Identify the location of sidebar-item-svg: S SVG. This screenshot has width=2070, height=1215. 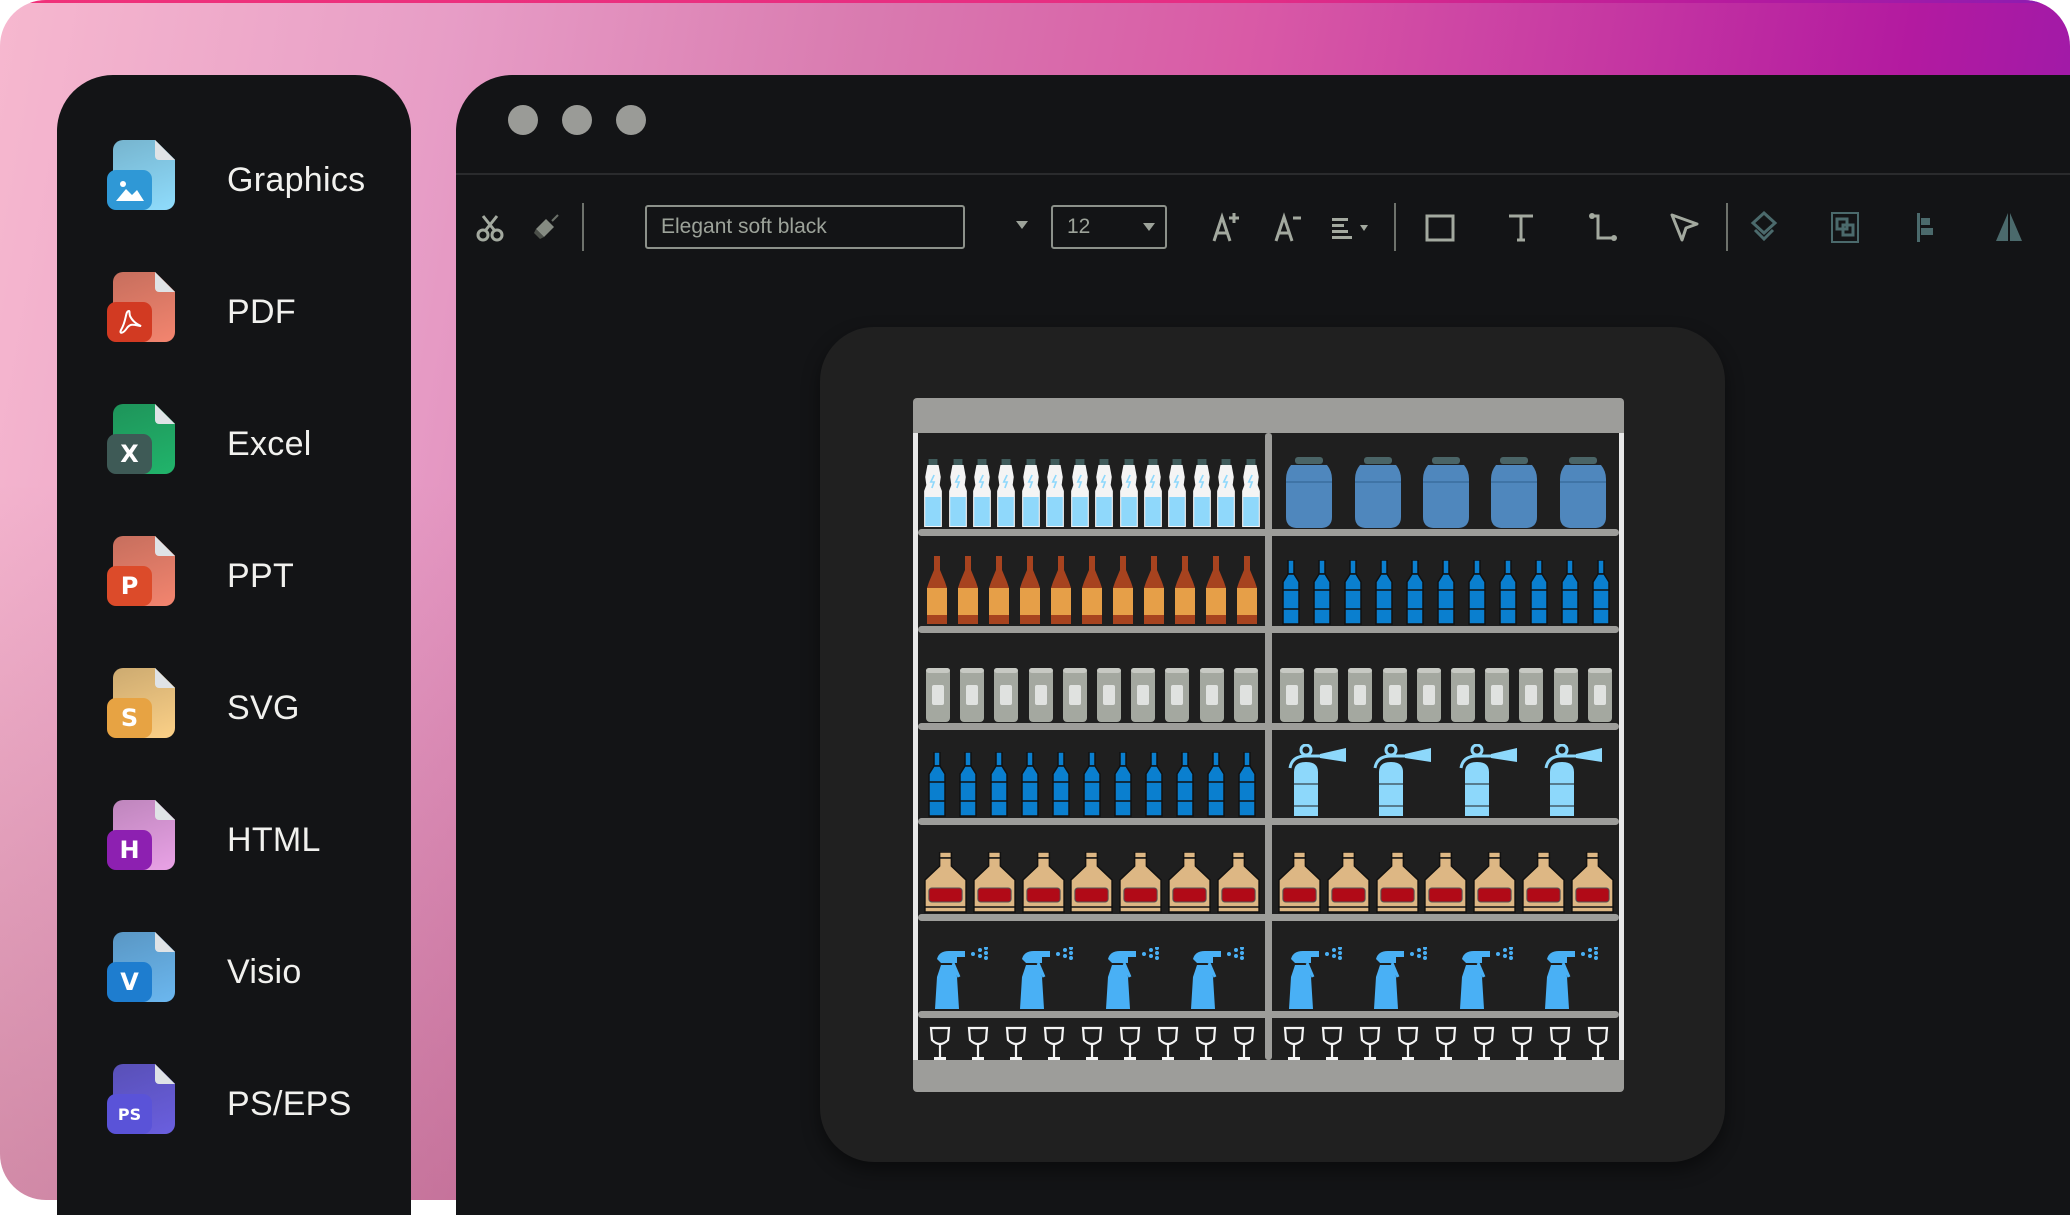
(252, 708).